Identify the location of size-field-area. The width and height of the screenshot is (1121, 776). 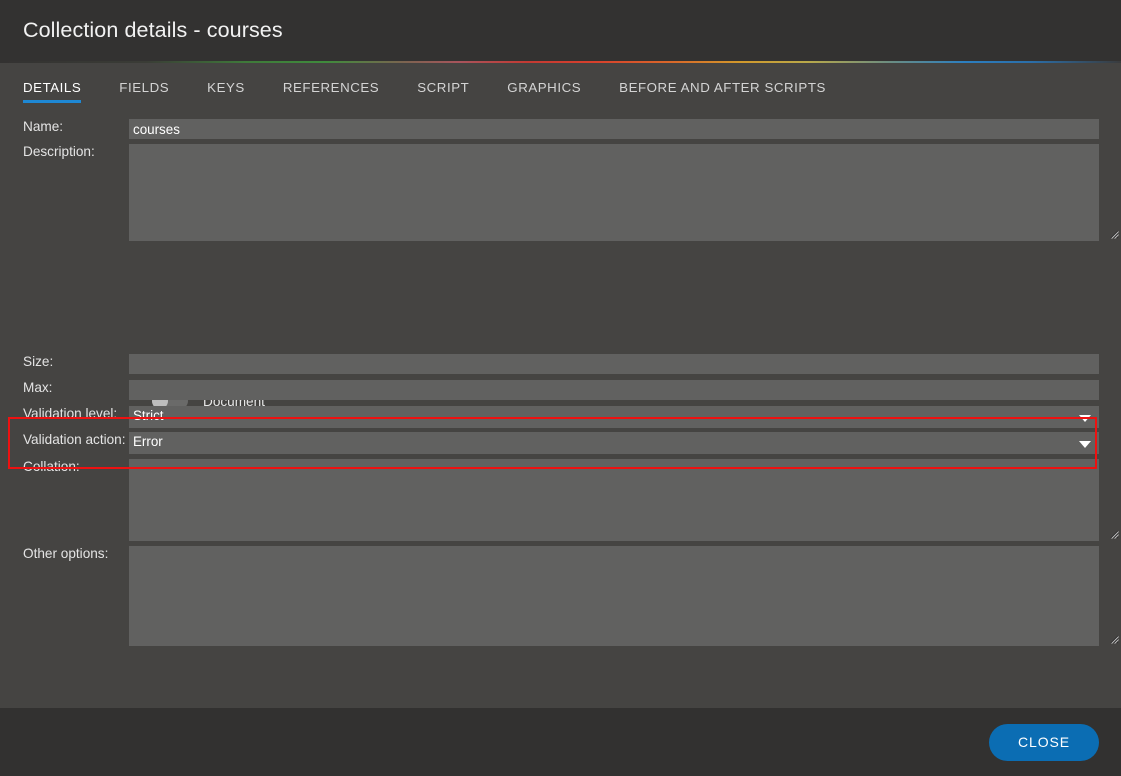
(625, 364).